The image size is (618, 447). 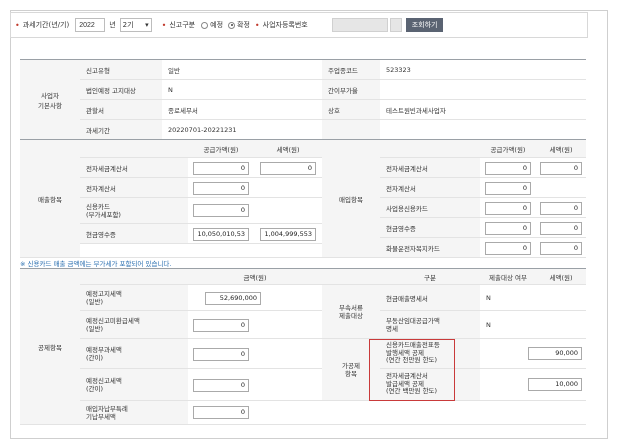 I want to click on year-input, so click(x=90, y=25).